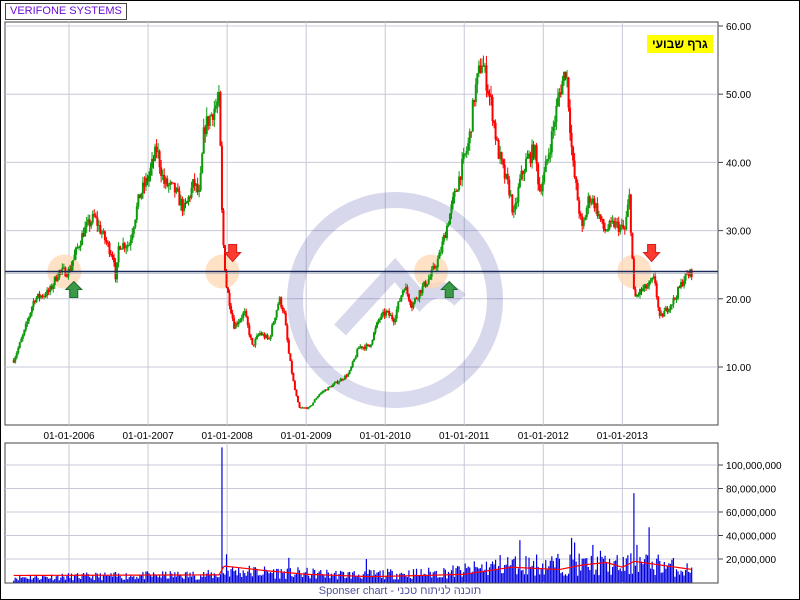 Image resolution: width=800 pixels, height=600 pixels. I want to click on footer-sponsor: Sponser chart - תוכנה לניתוח טכני, so click(400, 591).